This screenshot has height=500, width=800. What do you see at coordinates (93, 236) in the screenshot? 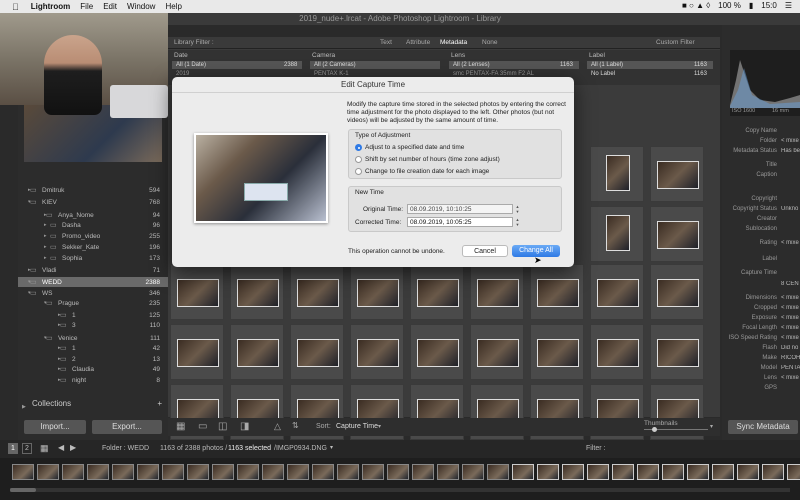
I see `folder-row: ▸ ▭ Promo_video 255` at bounding box center [93, 236].